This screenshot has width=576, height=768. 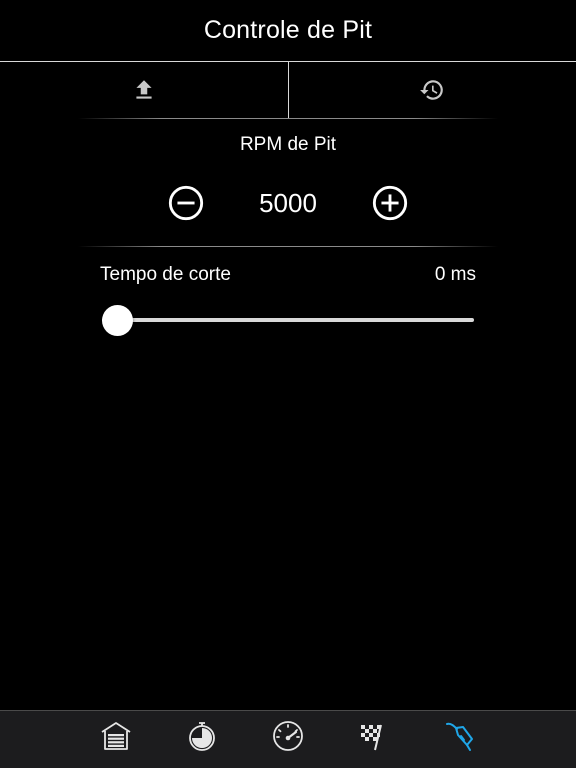 I want to click on upload-button, so click(x=144, y=90).